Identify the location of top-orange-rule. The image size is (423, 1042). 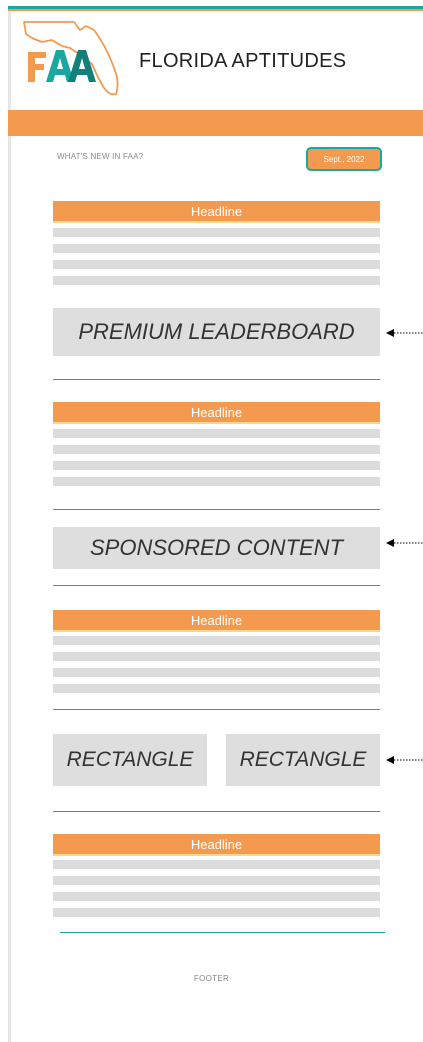
(215, 10).